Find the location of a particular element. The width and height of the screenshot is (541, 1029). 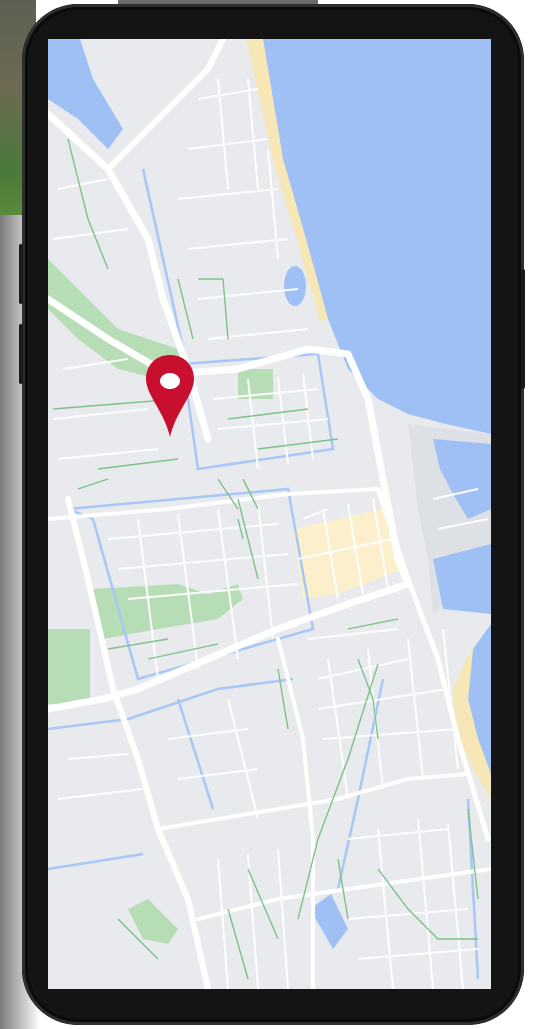

pin-center is located at coordinates (170, 381).